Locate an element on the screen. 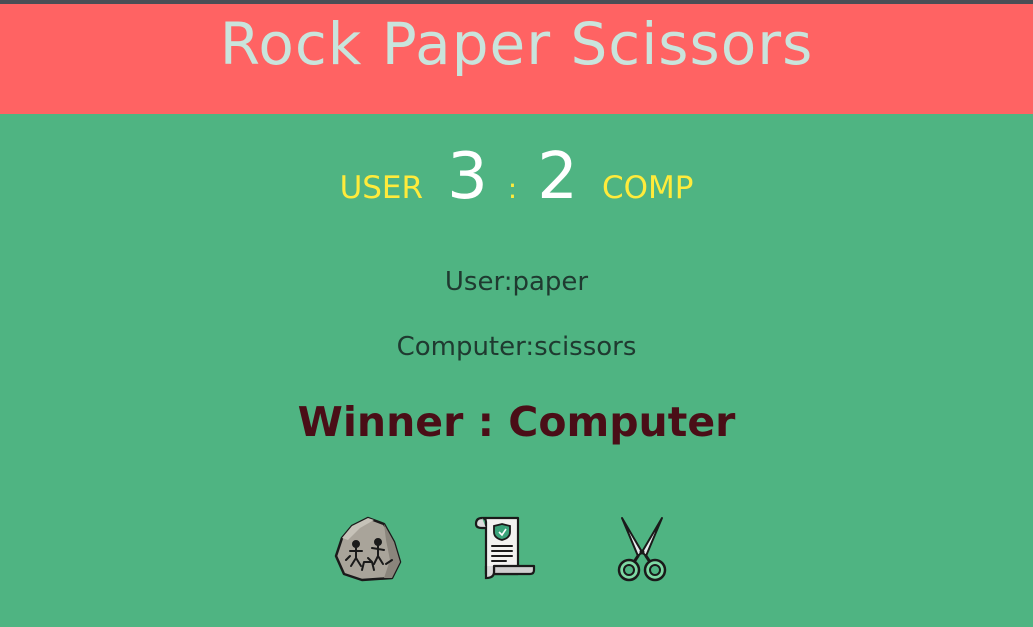  scissors-icon is located at coordinates (642, 549).